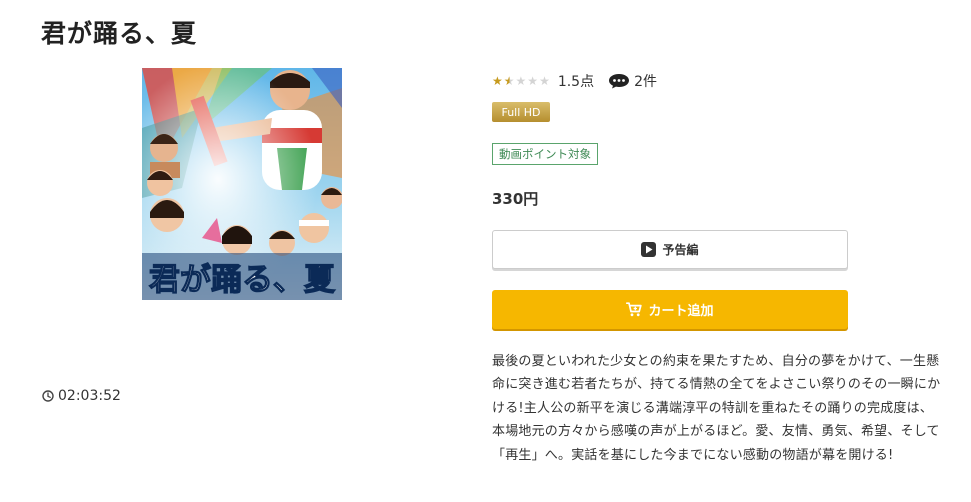 The width and height of the screenshot is (971, 502). I want to click on trailer-button-label: 予告編, so click(680, 250).